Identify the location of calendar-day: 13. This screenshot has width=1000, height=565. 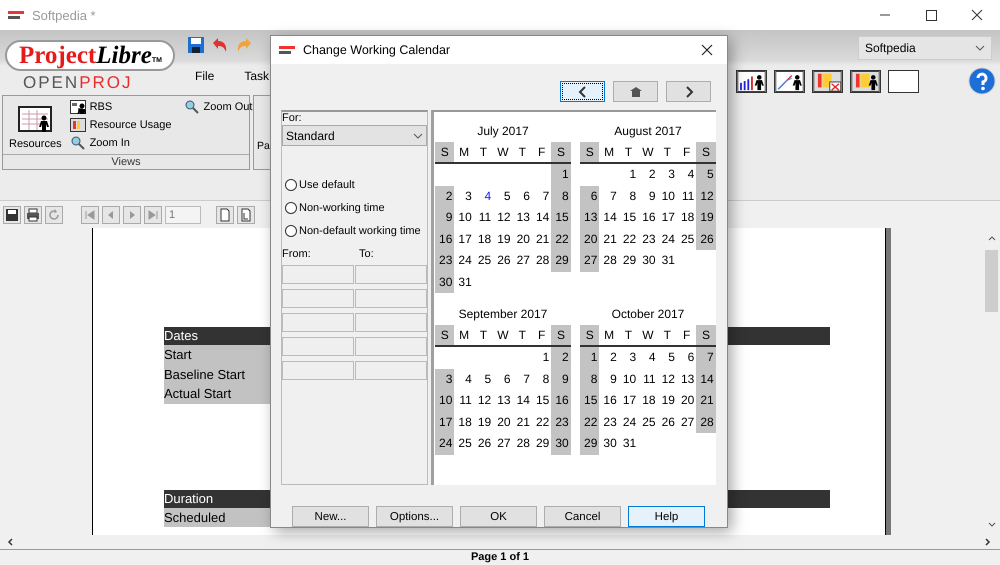
(686, 379).